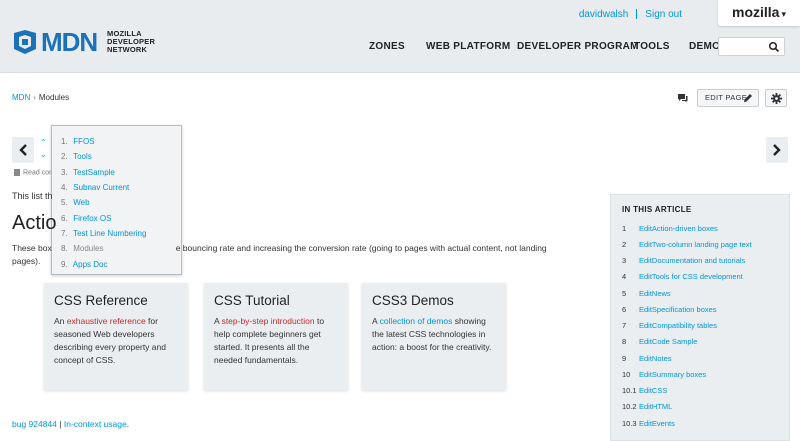 The height and width of the screenshot is (441, 800). I want to click on toc-item: 7 EditCompatibility tables, so click(669, 325).